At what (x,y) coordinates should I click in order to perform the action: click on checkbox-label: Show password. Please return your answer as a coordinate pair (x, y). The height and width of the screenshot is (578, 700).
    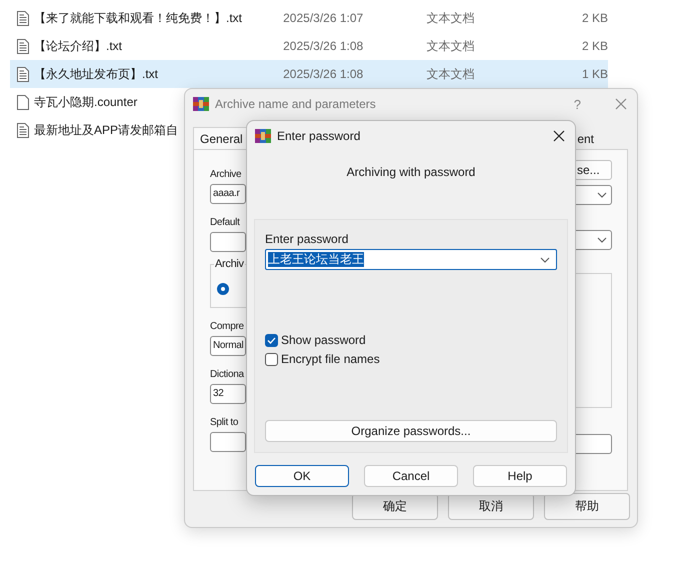
    Looking at the image, I should click on (323, 340).